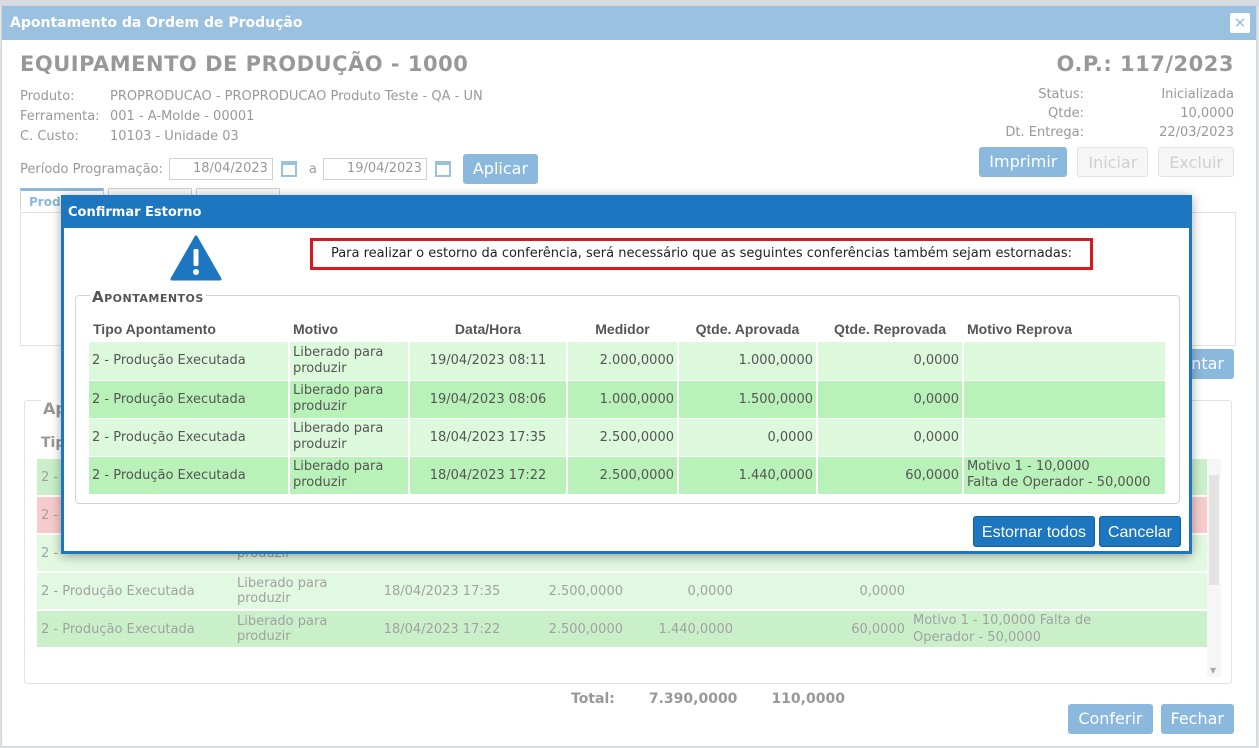  What do you see at coordinates (623, 361) in the screenshot?
I see `cell-medidor: 2.000,0000` at bounding box center [623, 361].